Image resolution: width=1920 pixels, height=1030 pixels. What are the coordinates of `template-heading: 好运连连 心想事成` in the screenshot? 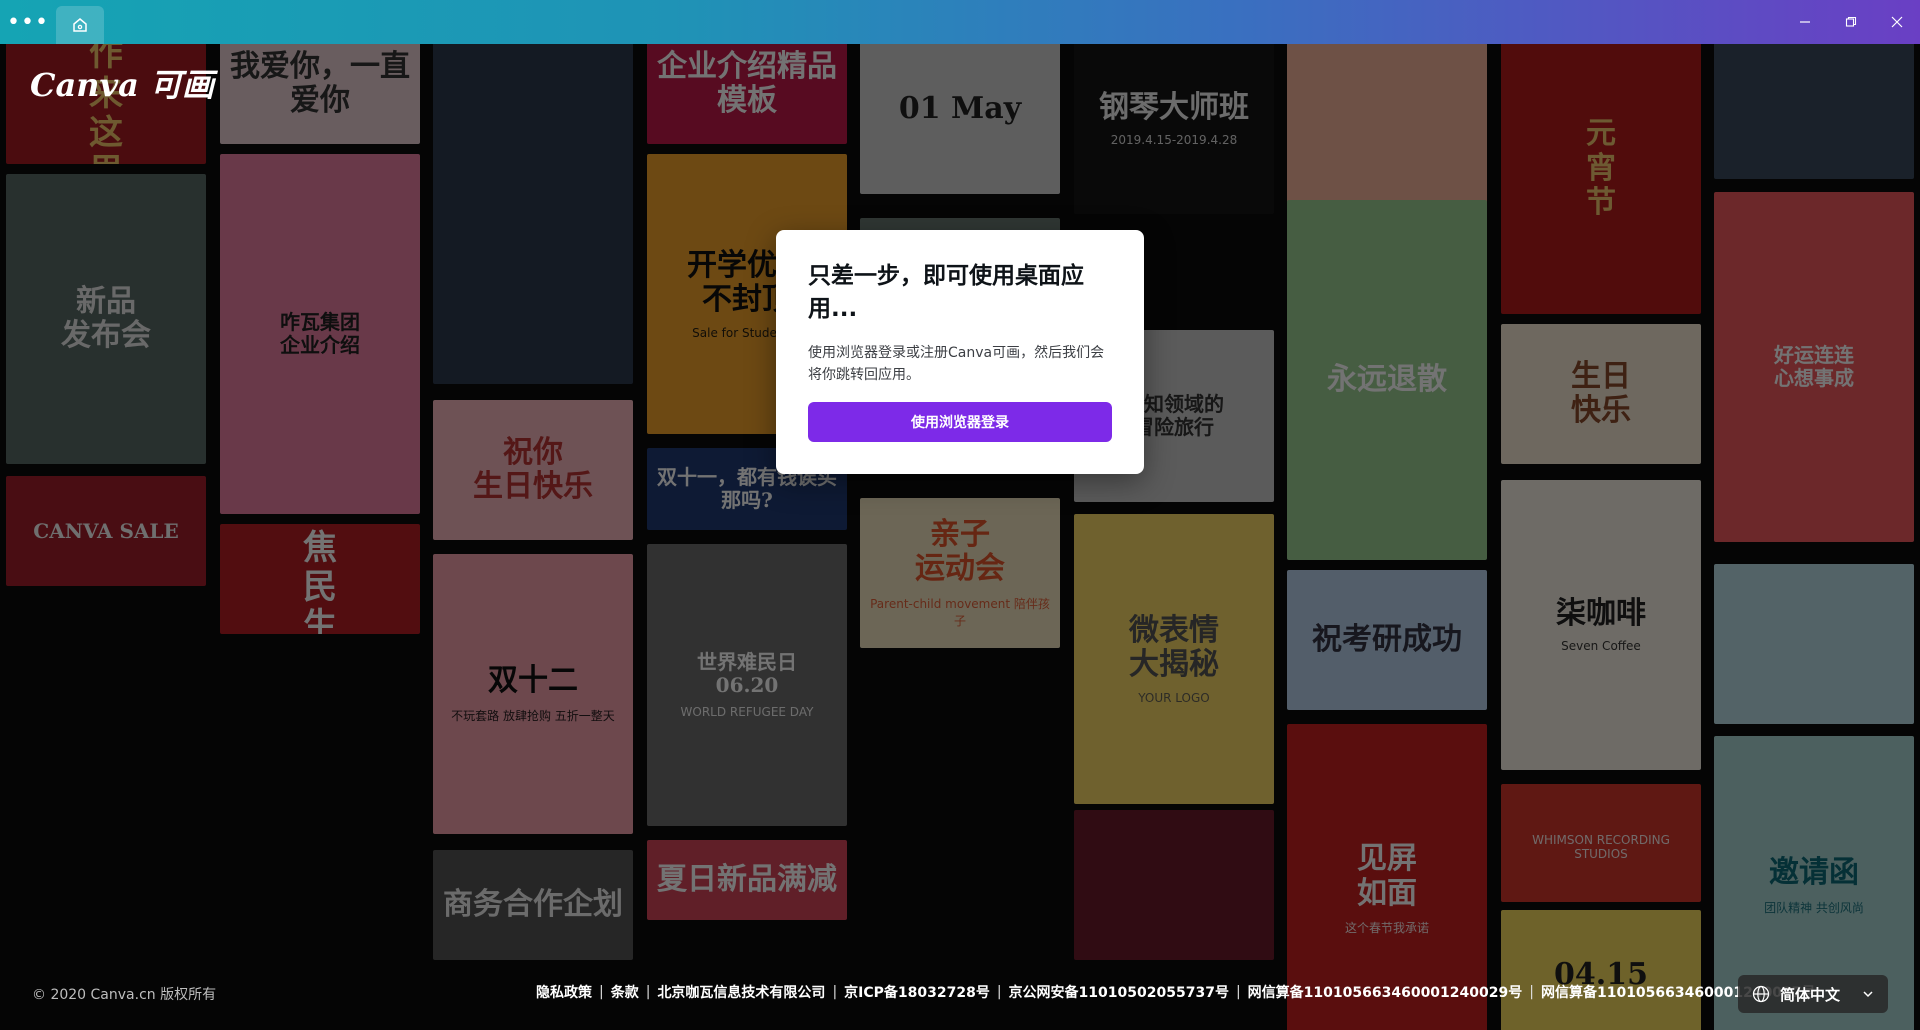 It's located at (1814, 366).